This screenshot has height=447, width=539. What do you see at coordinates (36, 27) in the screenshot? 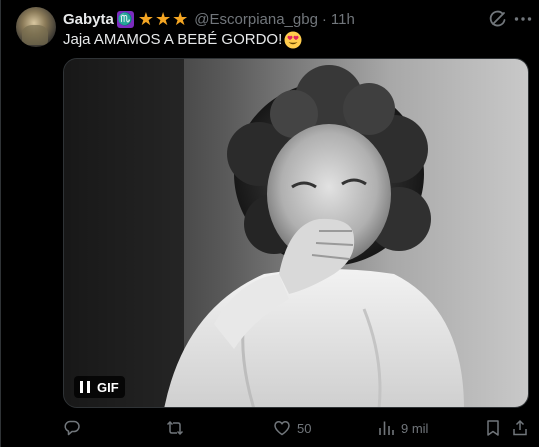
I see `avatar` at bounding box center [36, 27].